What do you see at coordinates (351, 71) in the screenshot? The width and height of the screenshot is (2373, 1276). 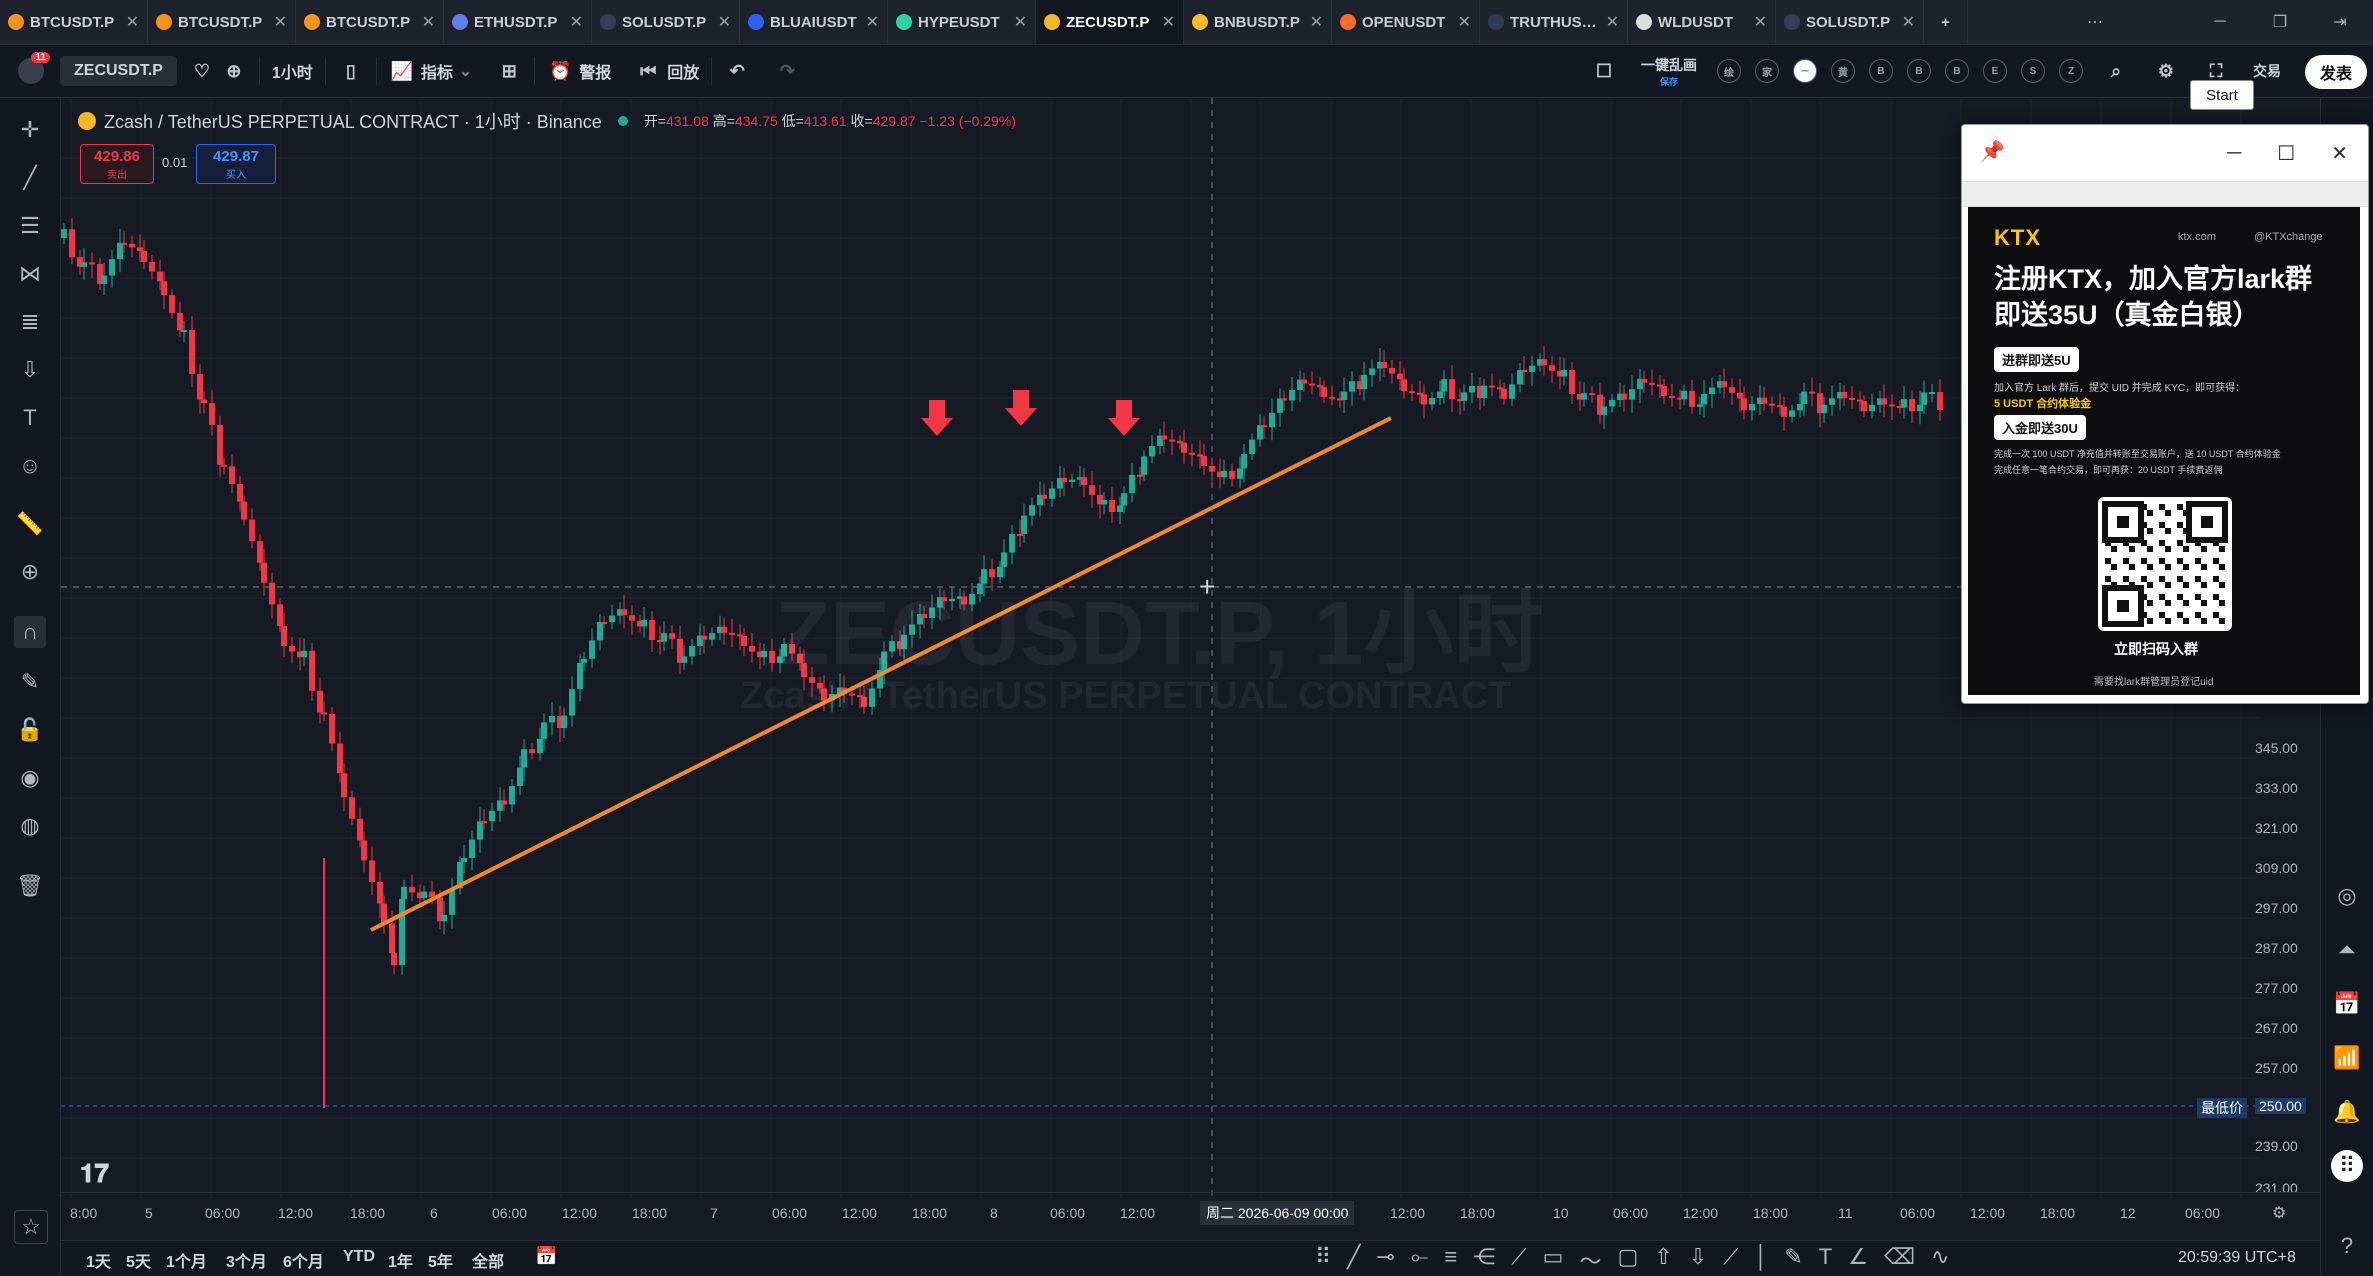 I see `chart-type-icon: ▯` at bounding box center [351, 71].